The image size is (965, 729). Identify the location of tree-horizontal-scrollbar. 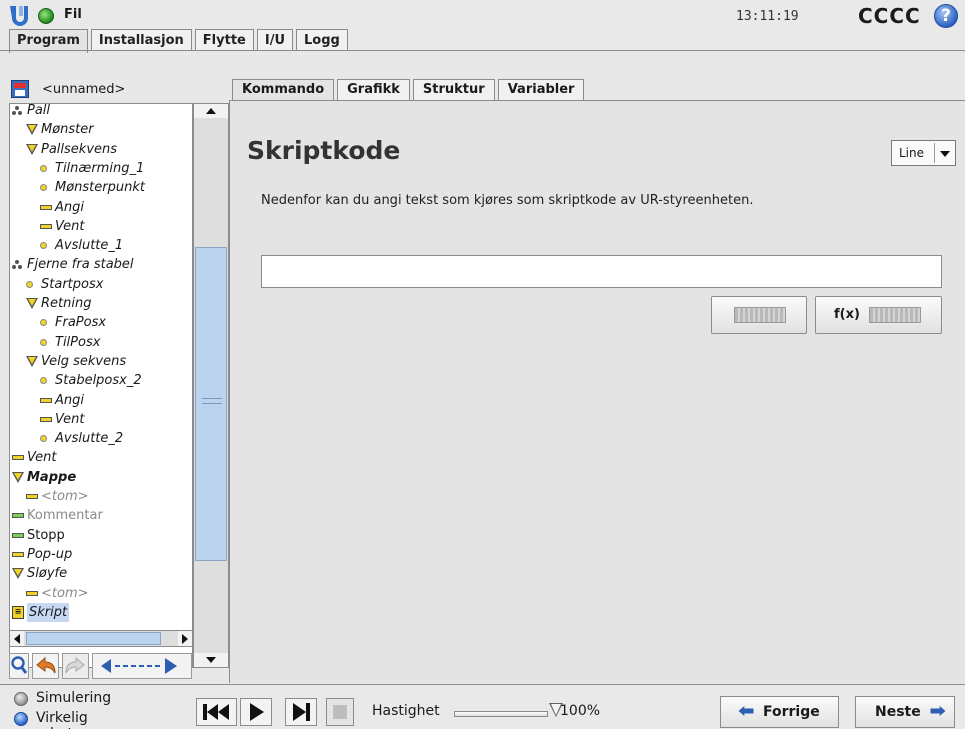
(101, 638).